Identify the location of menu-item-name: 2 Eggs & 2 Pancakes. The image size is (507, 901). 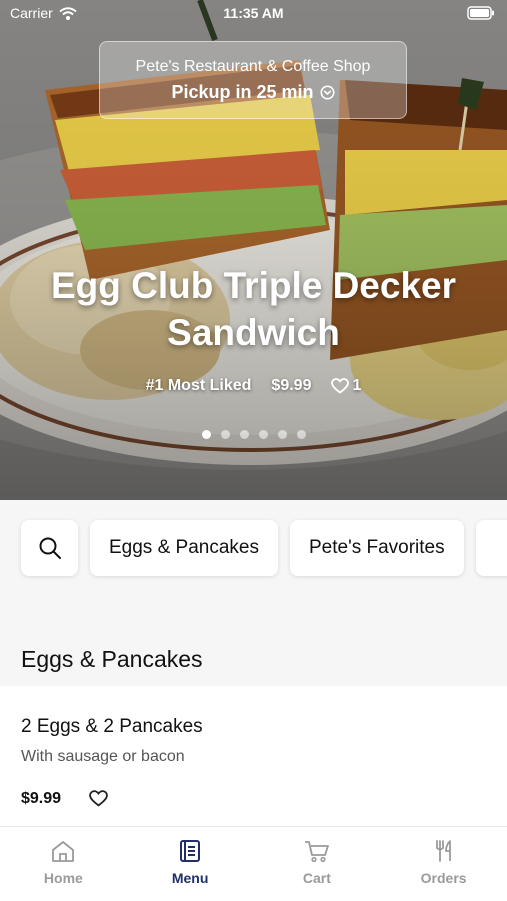
(112, 726).